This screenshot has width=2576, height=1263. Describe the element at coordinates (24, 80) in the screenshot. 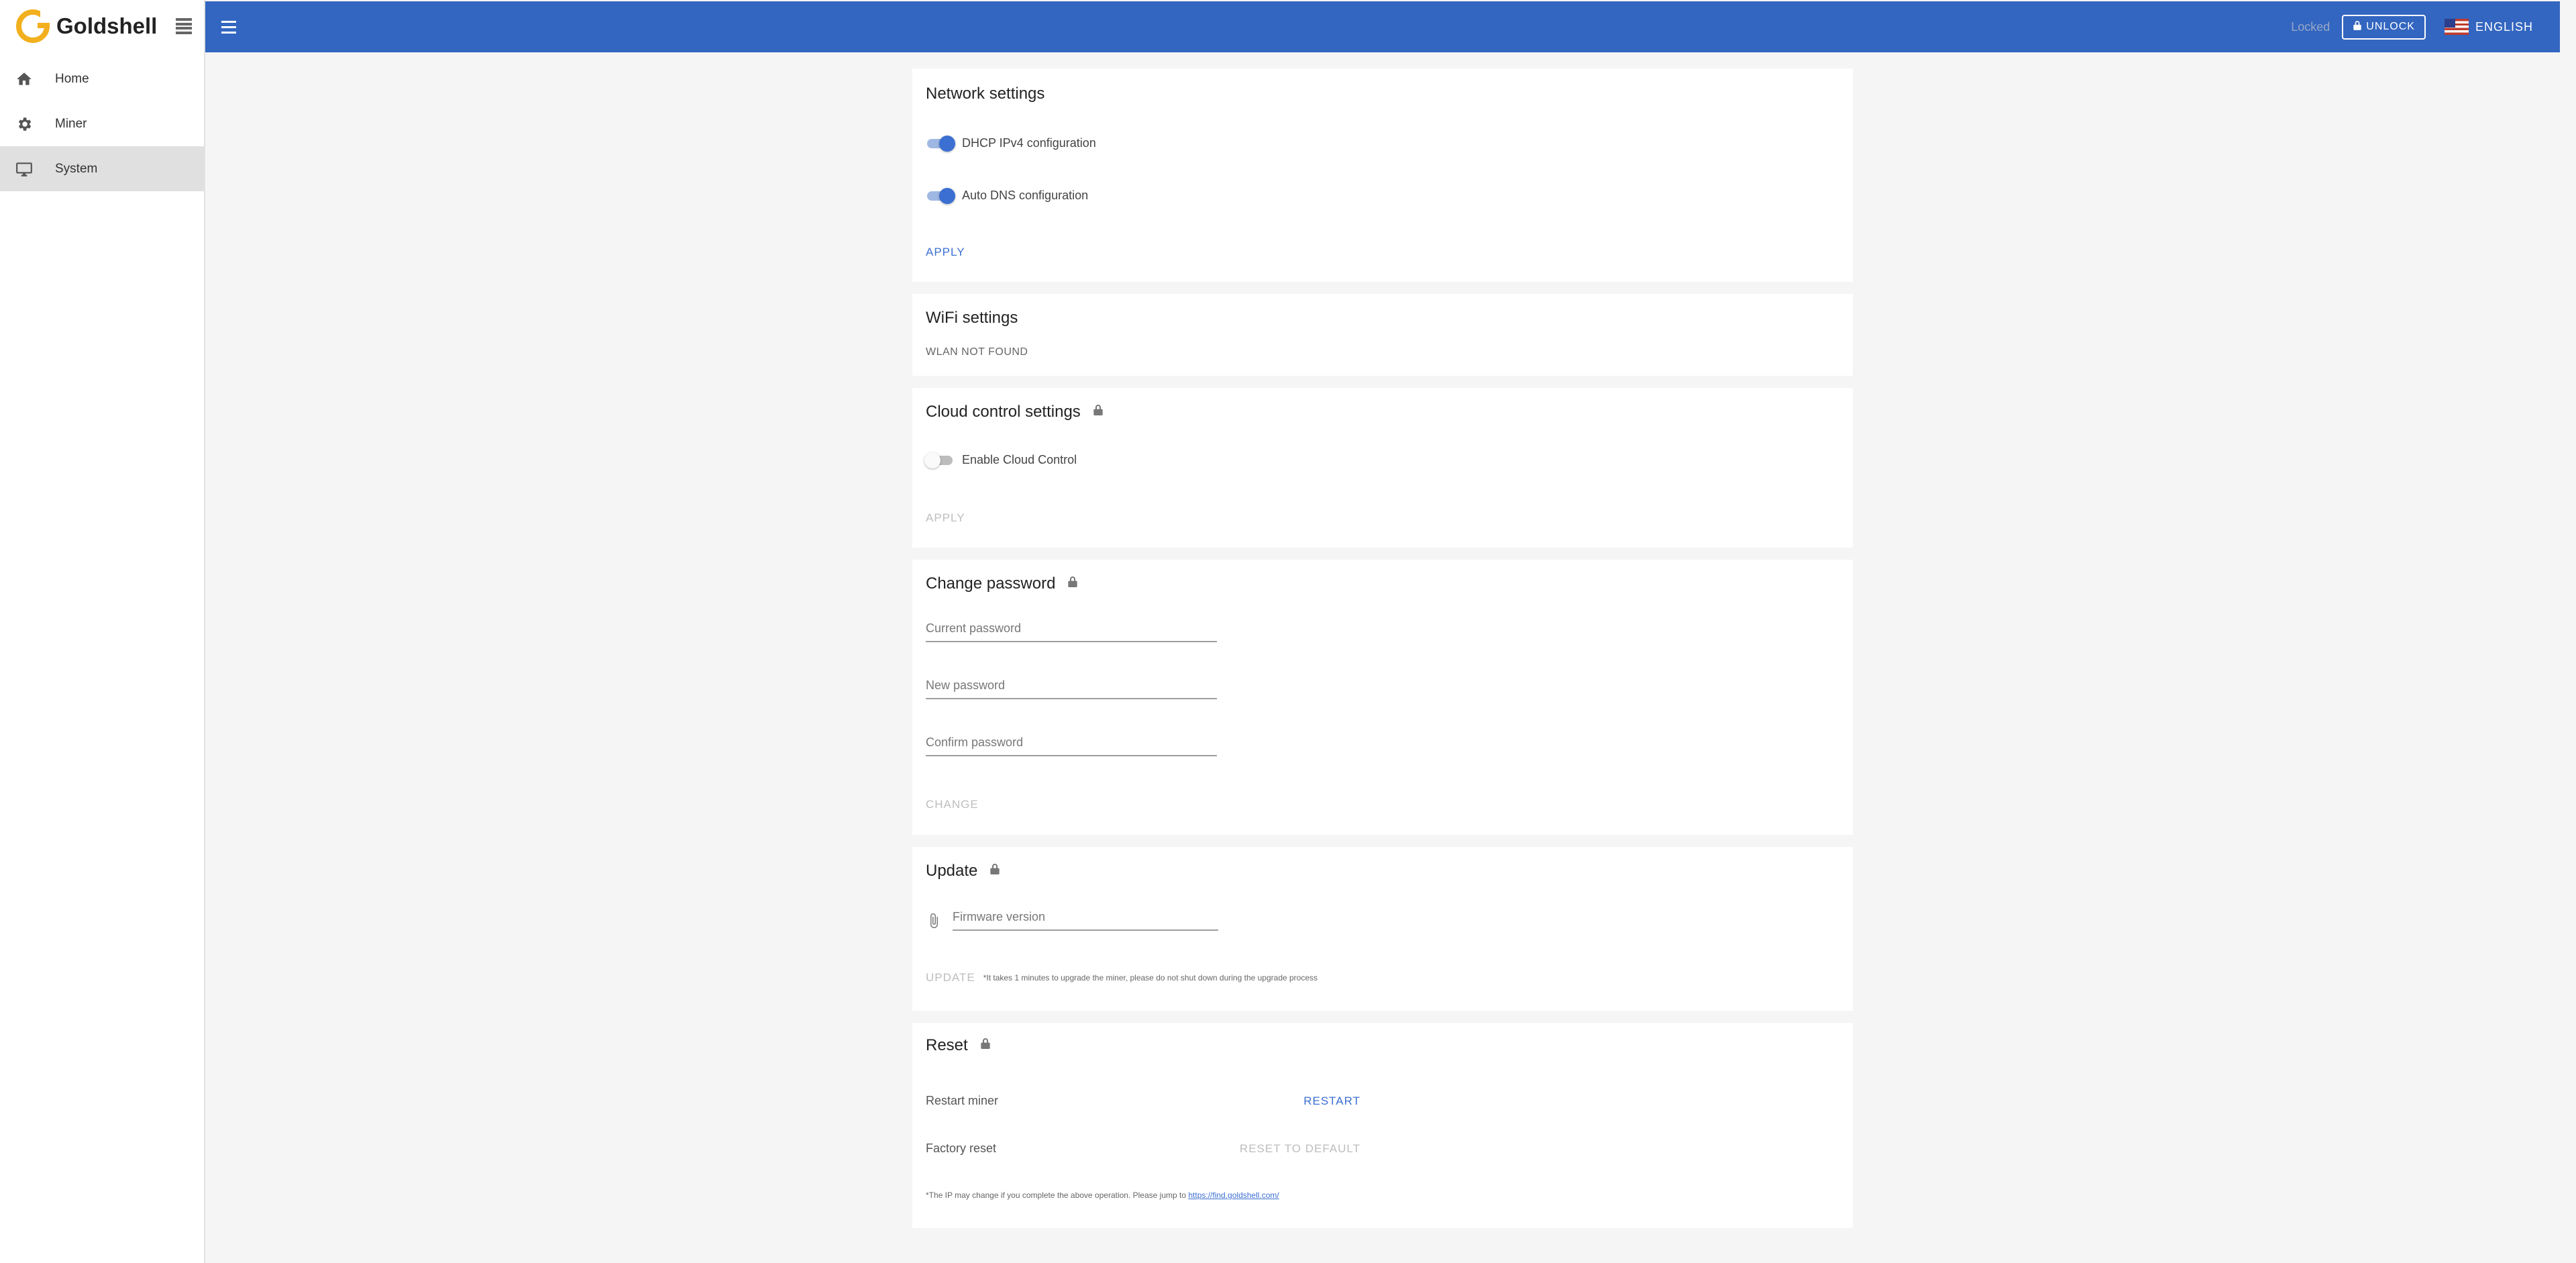

I see `home-icon` at that location.